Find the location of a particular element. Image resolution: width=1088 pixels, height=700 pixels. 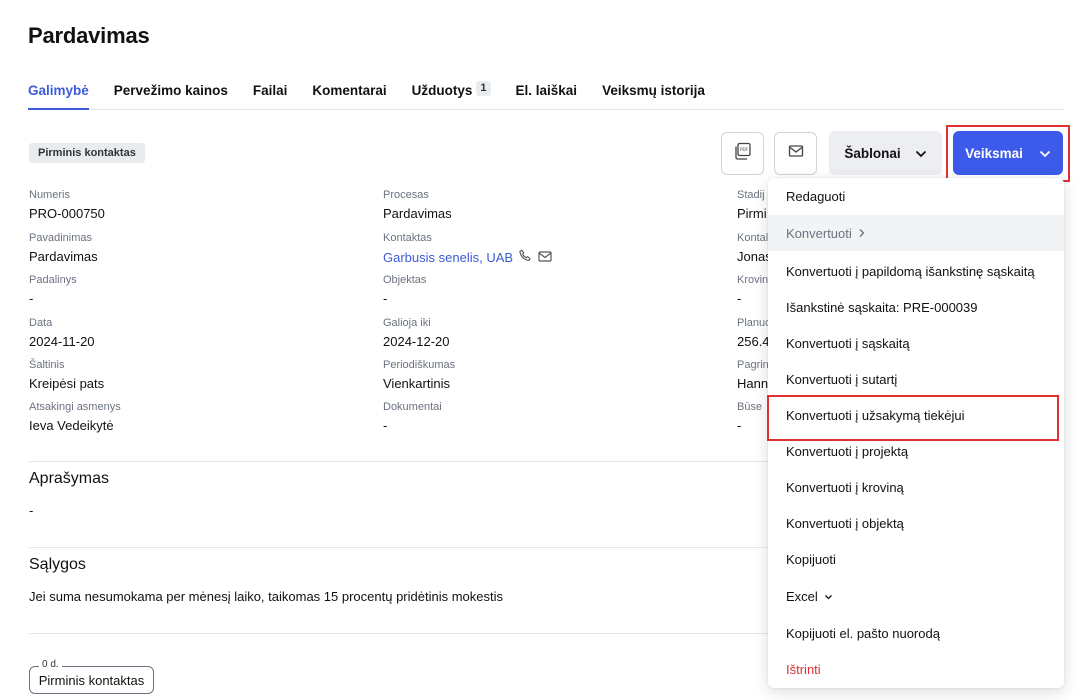

tab-label: Komentarai is located at coordinates (349, 90).